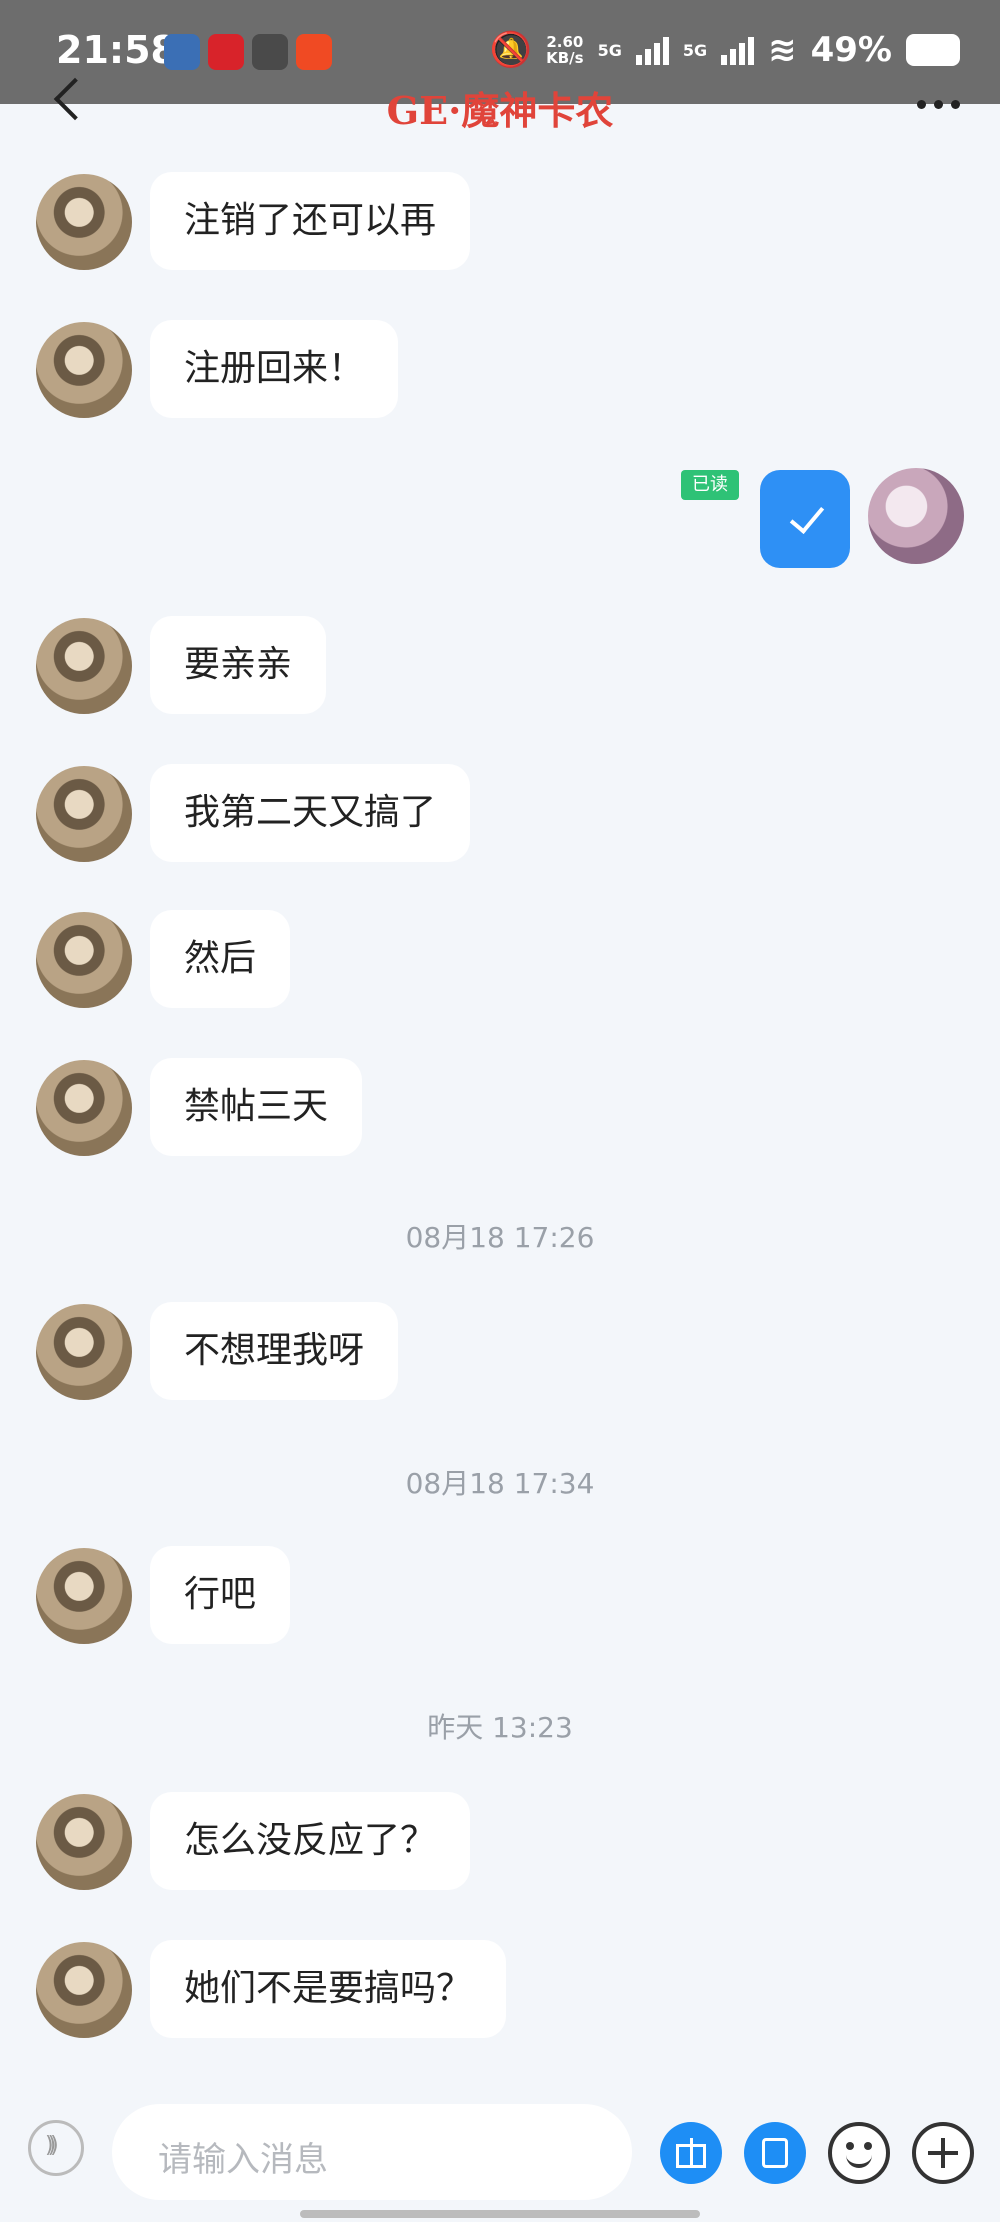  What do you see at coordinates (695, 50) in the screenshot?
I see `network-type-2: 5G` at bounding box center [695, 50].